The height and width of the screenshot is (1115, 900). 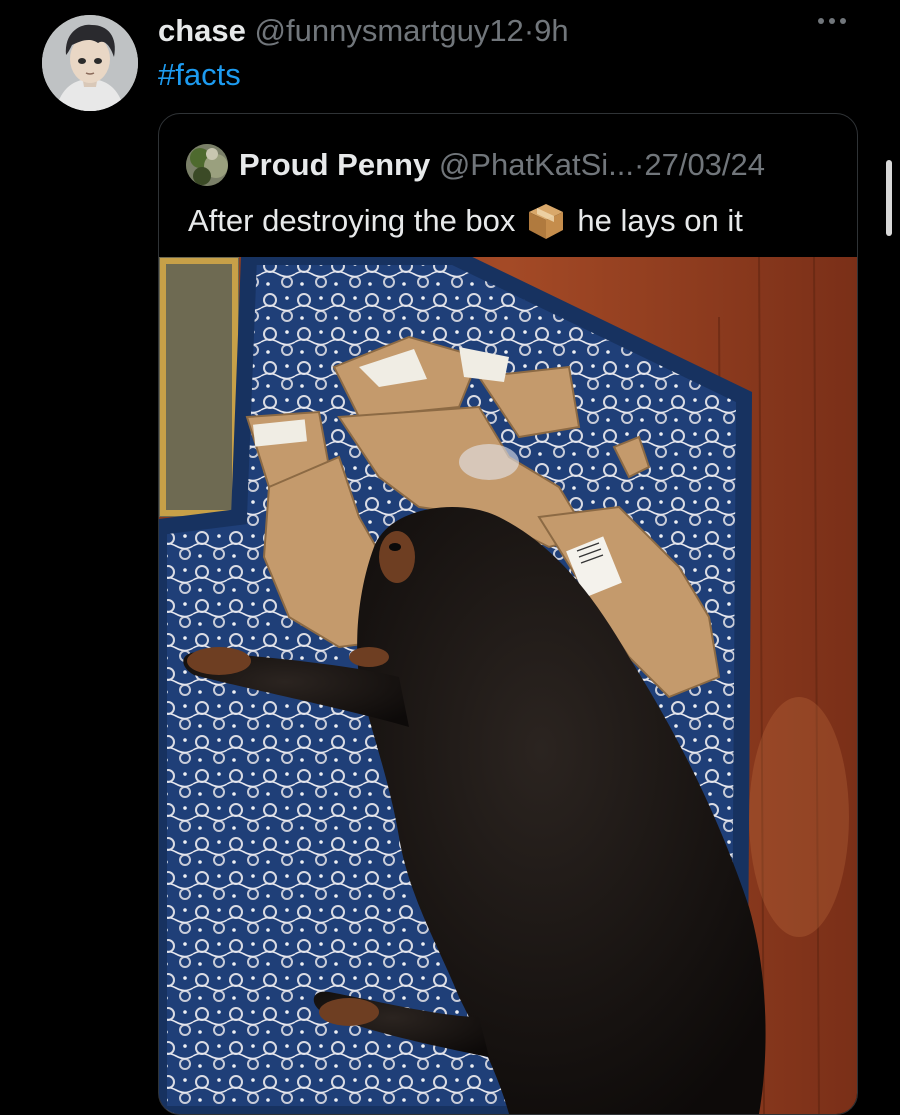 I want to click on quoted-text-before: After destroying the box, so click(x=352, y=220).